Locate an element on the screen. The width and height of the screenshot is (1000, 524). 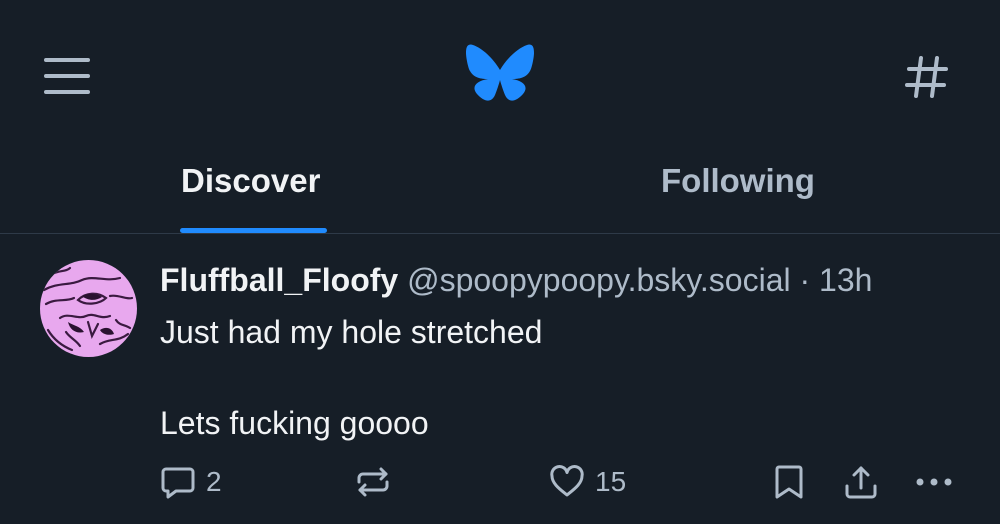
share-icon is located at coordinates (861, 482).